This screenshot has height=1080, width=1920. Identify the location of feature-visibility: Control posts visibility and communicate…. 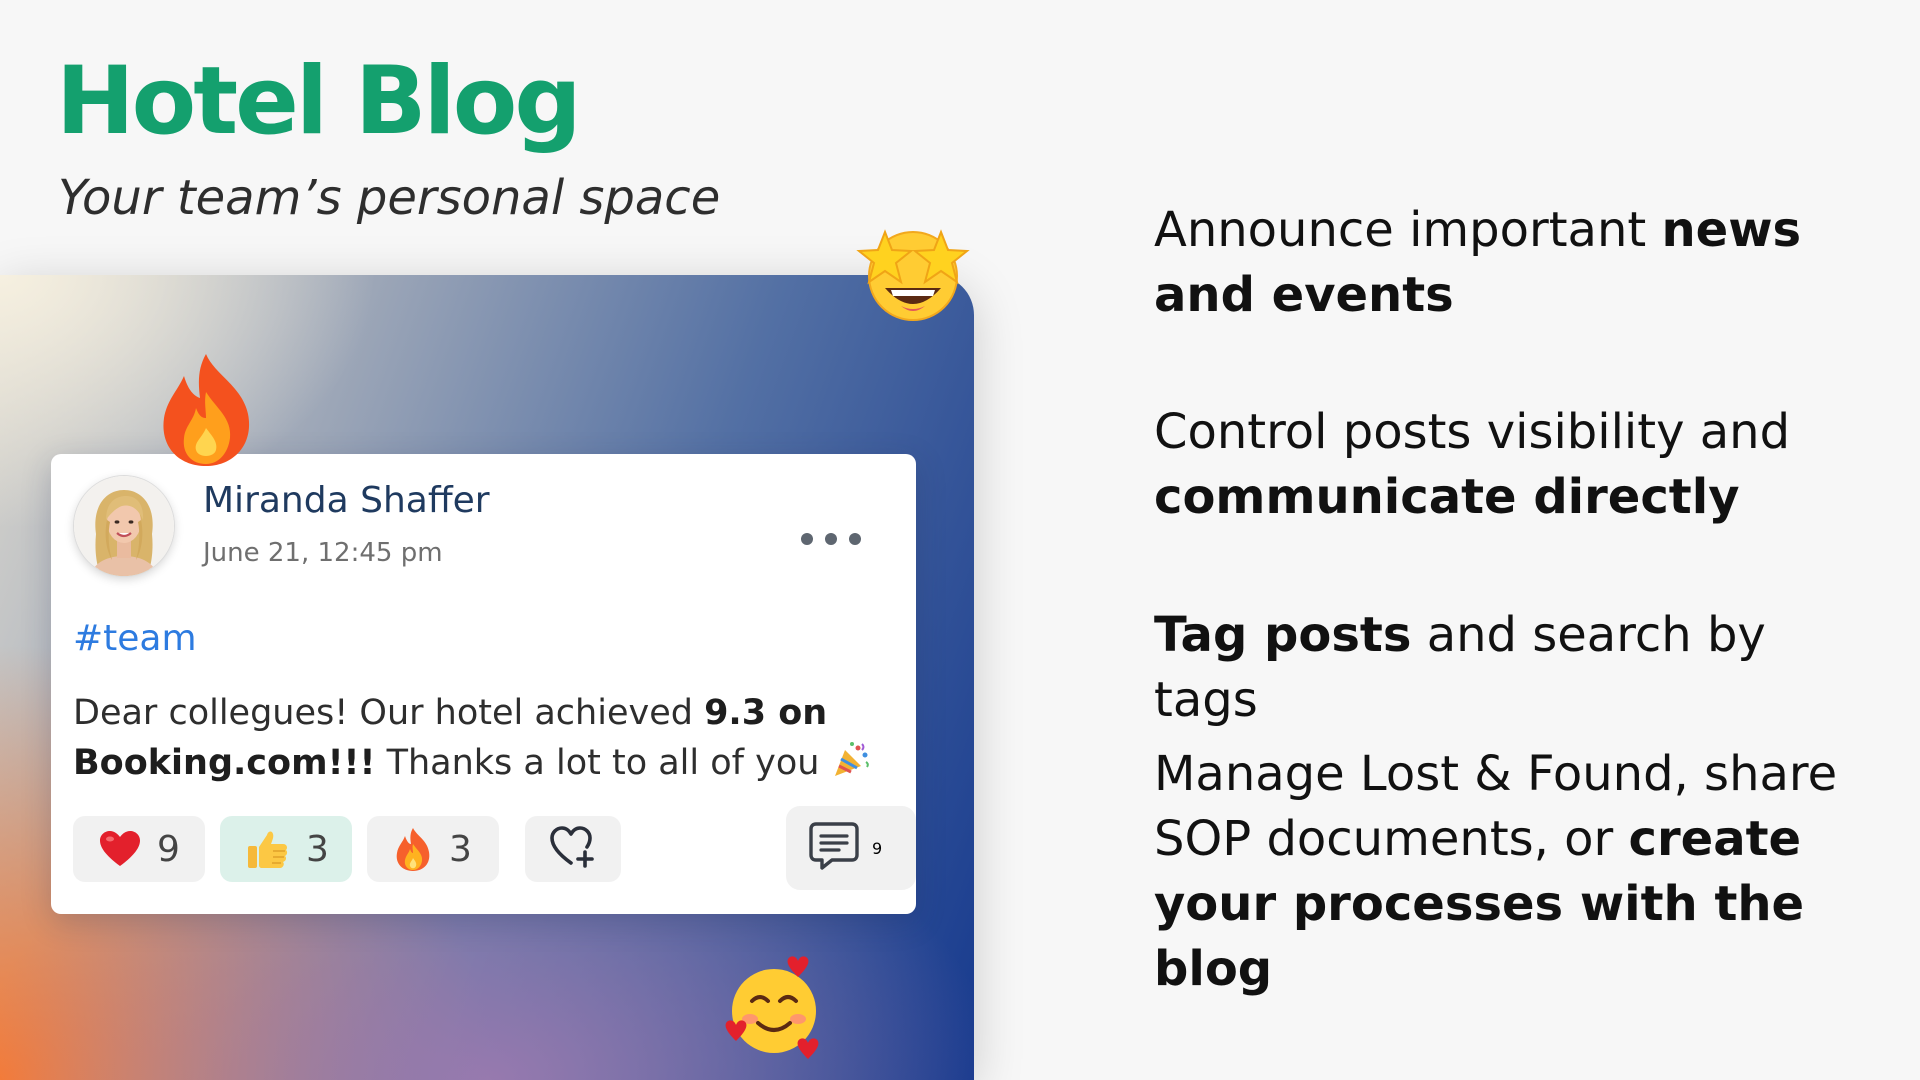
(1479, 465).